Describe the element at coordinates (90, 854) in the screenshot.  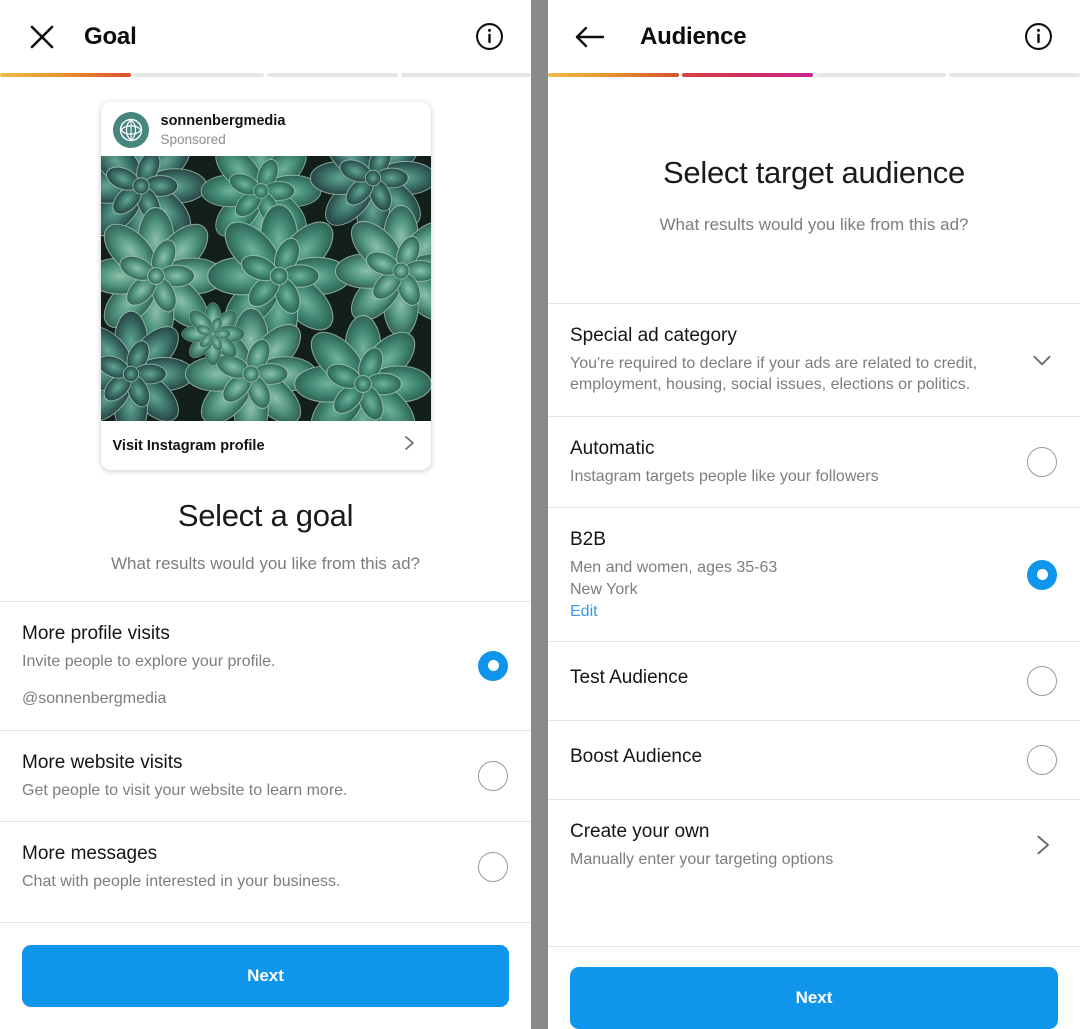
I see `option-title: More messages` at that location.